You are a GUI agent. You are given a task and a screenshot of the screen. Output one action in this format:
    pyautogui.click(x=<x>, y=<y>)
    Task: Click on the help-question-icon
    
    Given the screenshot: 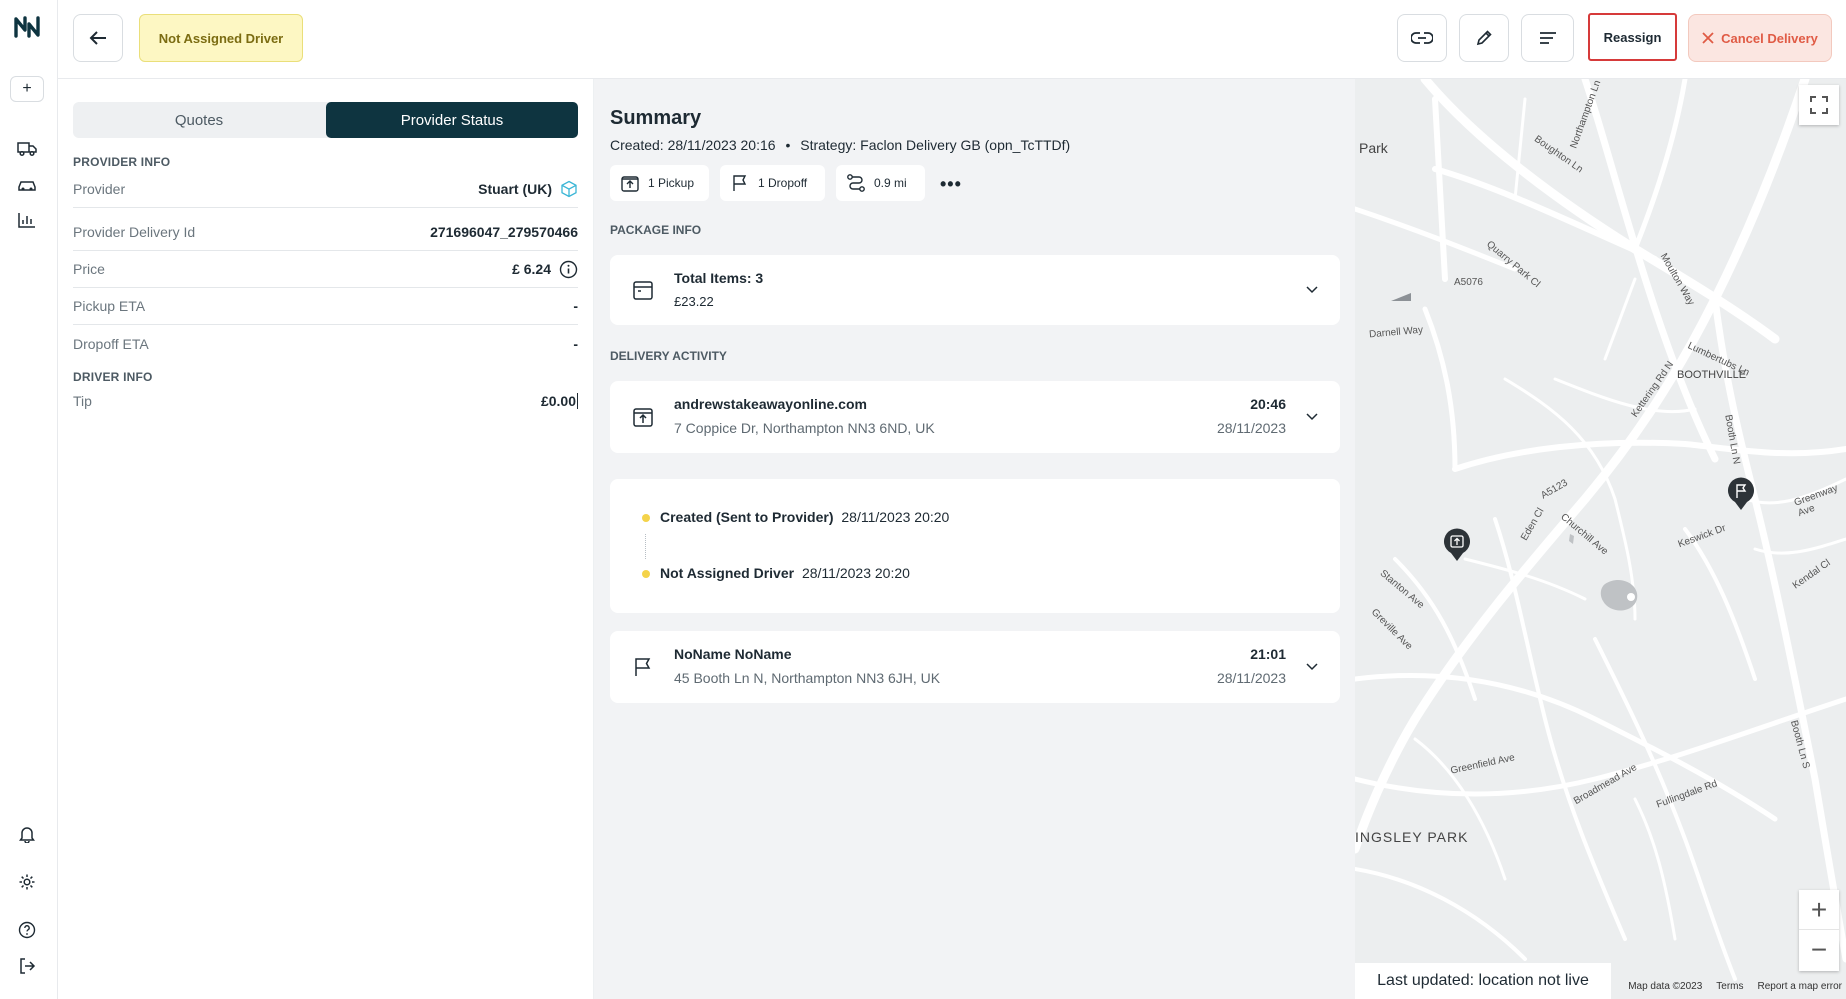 What is the action you would take?
    pyautogui.click(x=27, y=930)
    